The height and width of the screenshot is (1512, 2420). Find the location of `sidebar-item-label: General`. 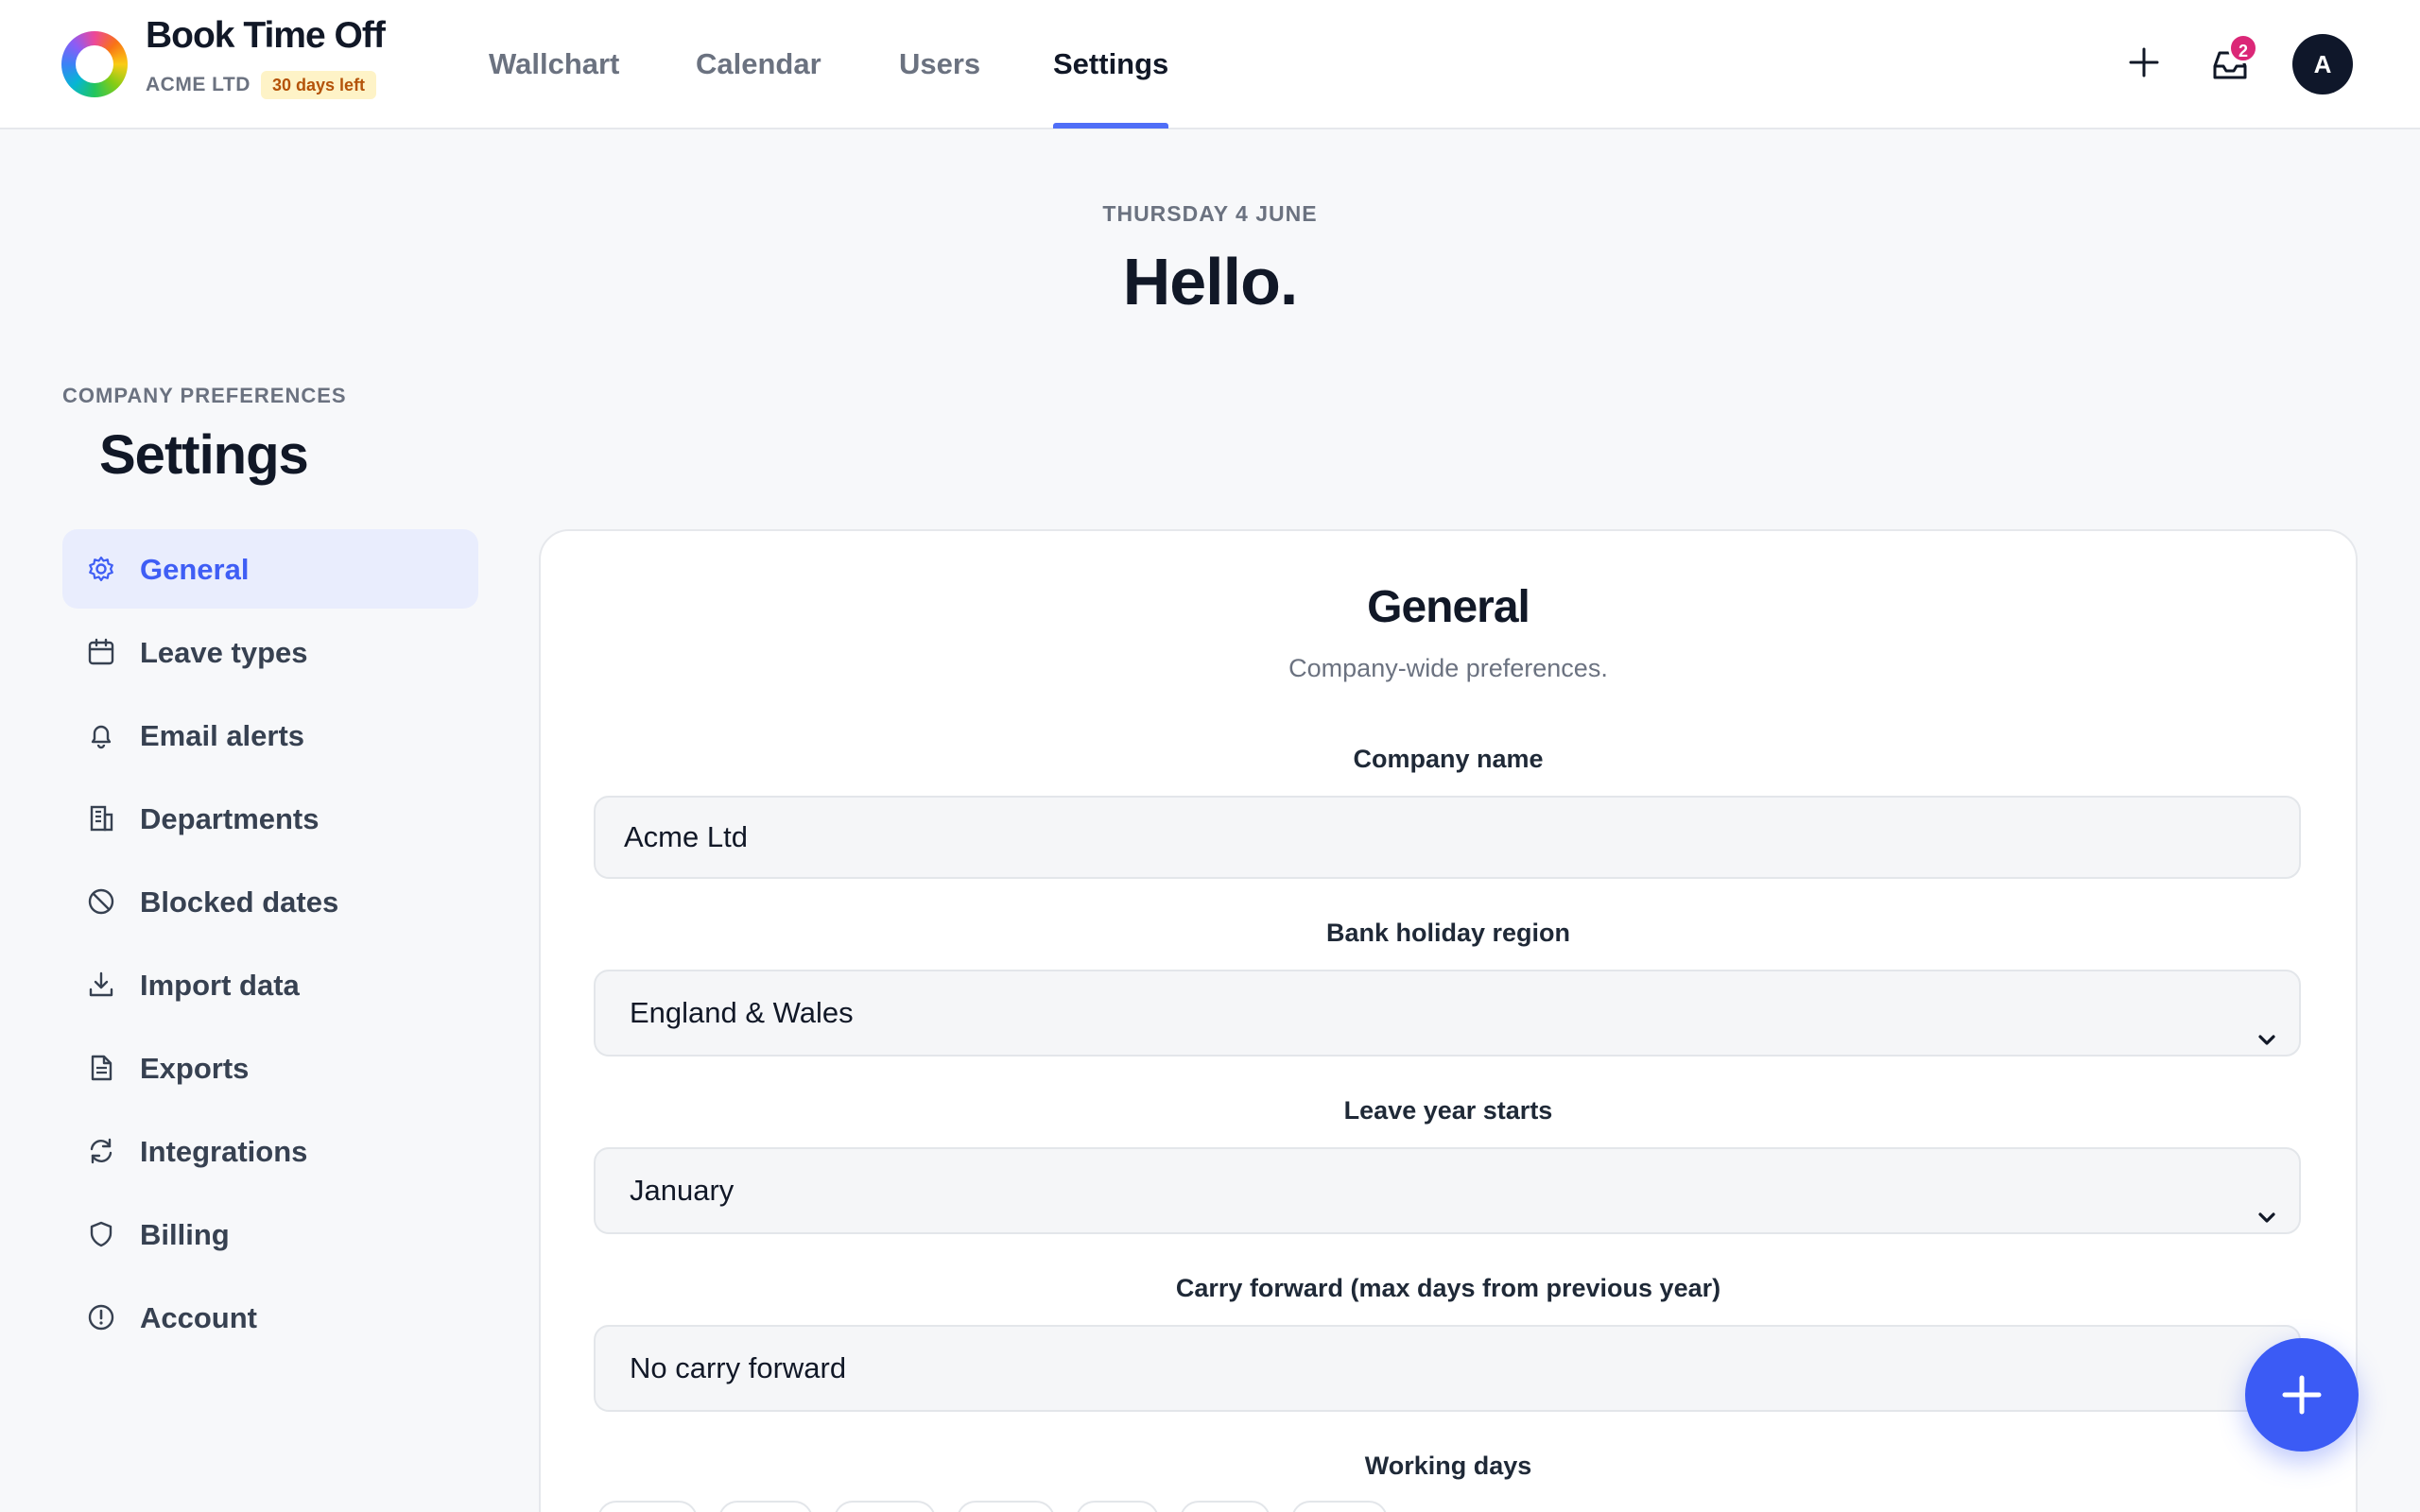

sidebar-item-label: General is located at coordinates (195, 569).